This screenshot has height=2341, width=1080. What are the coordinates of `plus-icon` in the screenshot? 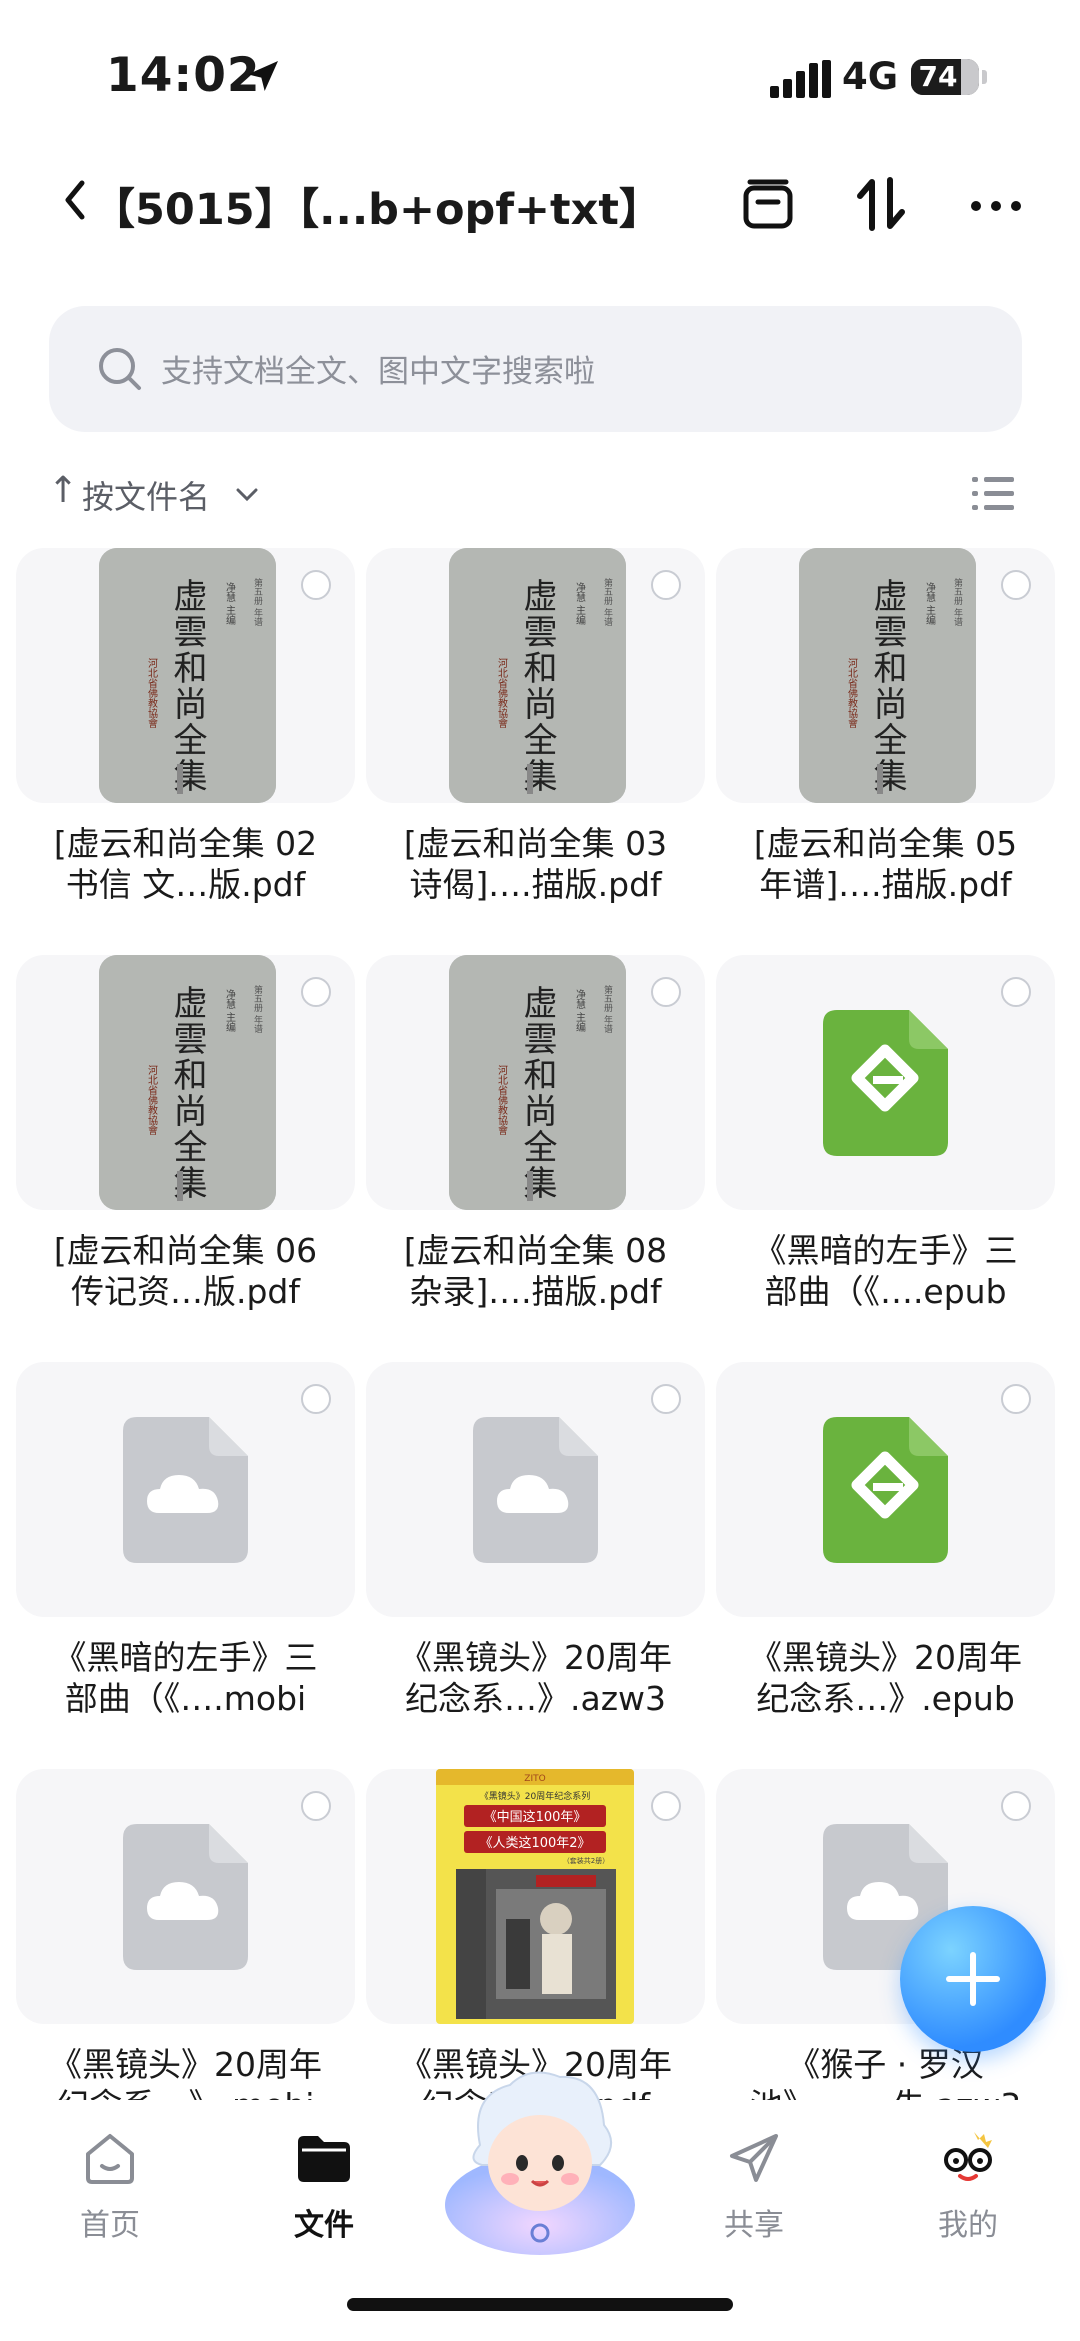 It's located at (973, 1979).